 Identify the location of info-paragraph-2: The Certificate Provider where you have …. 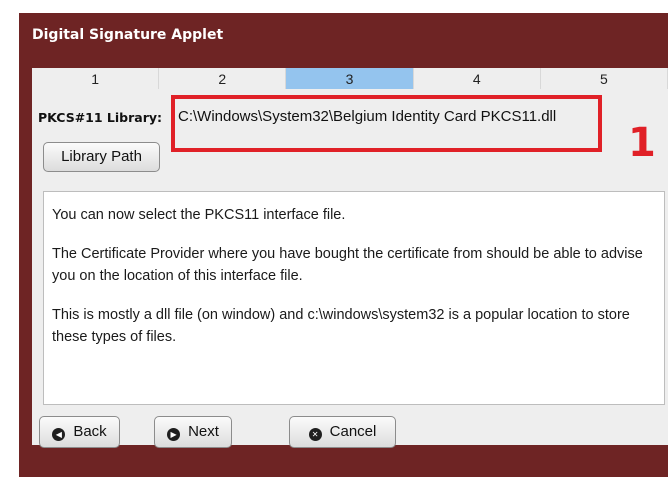
(347, 265).